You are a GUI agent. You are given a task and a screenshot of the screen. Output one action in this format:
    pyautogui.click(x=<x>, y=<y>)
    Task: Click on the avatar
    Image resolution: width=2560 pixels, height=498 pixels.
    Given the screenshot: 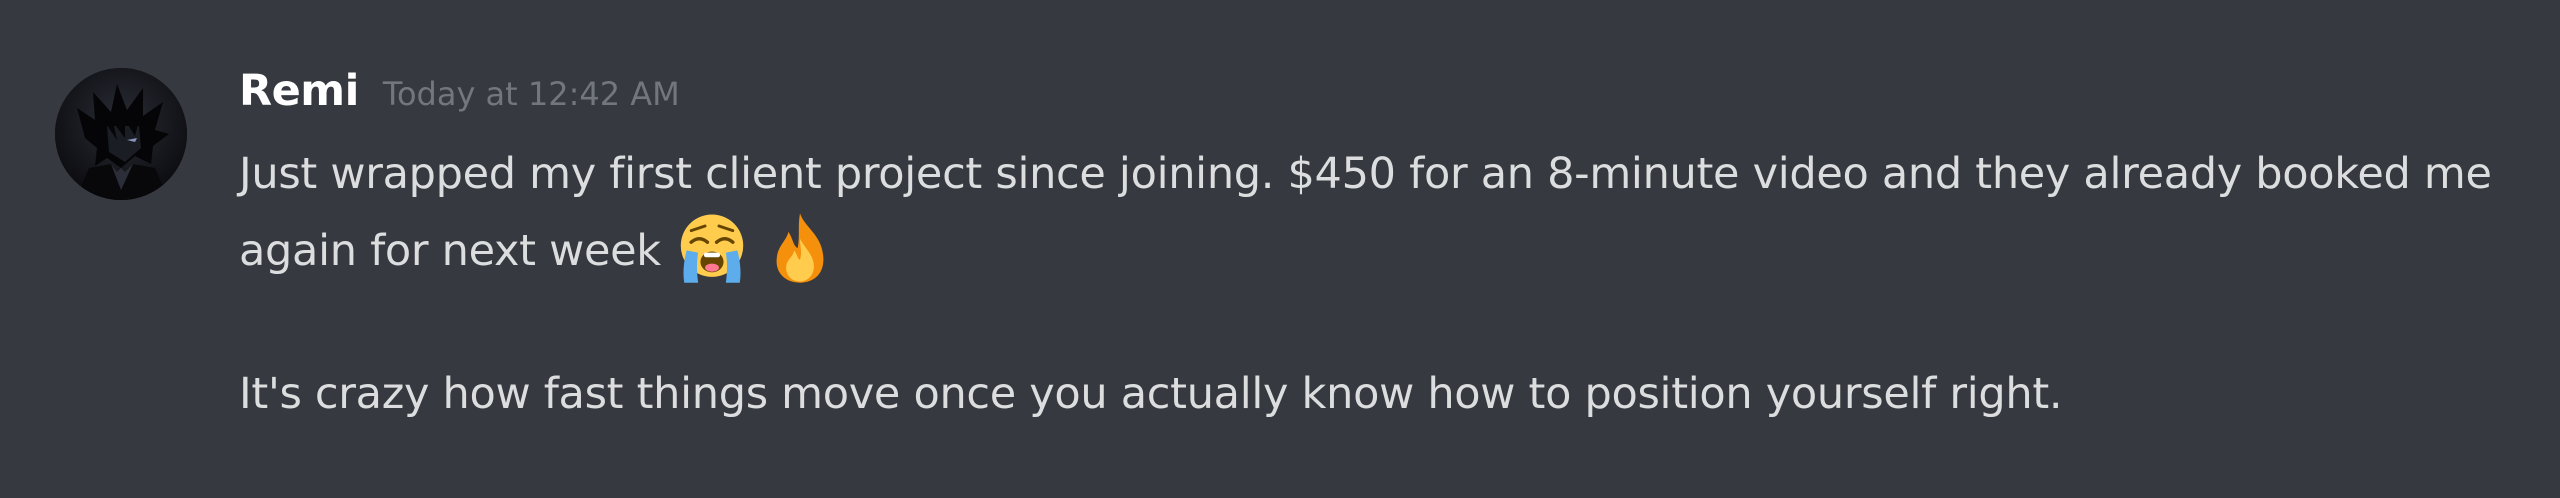 What is the action you would take?
    pyautogui.click(x=121, y=134)
    